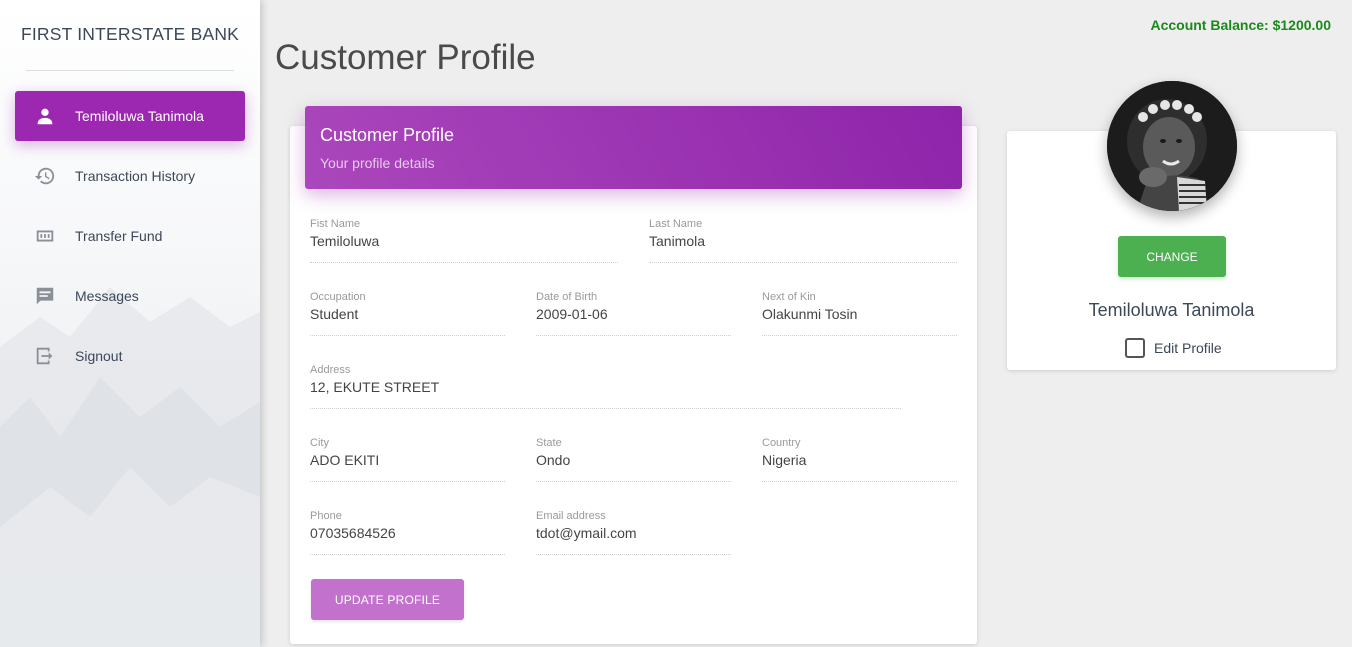  What do you see at coordinates (330, 370) in the screenshot?
I see `field-label: Address` at bounding box center [330, 370].